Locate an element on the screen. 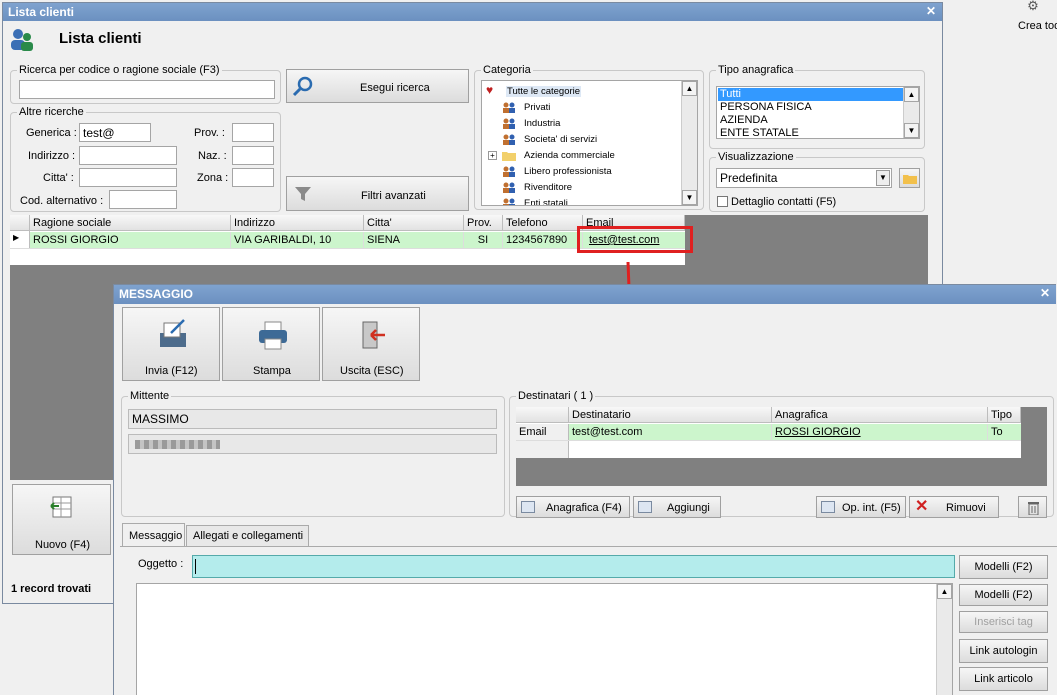  tab-allegati-label: Allegati e collegamenti is located at coordinates (248, 536).